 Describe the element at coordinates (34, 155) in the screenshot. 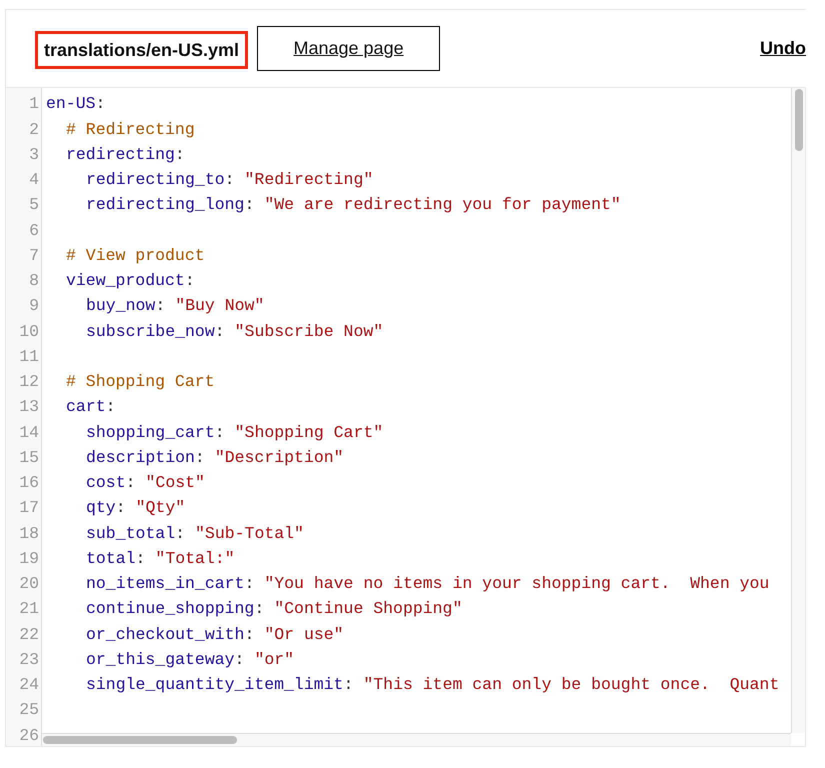

I see `line-number: 3` at that location.